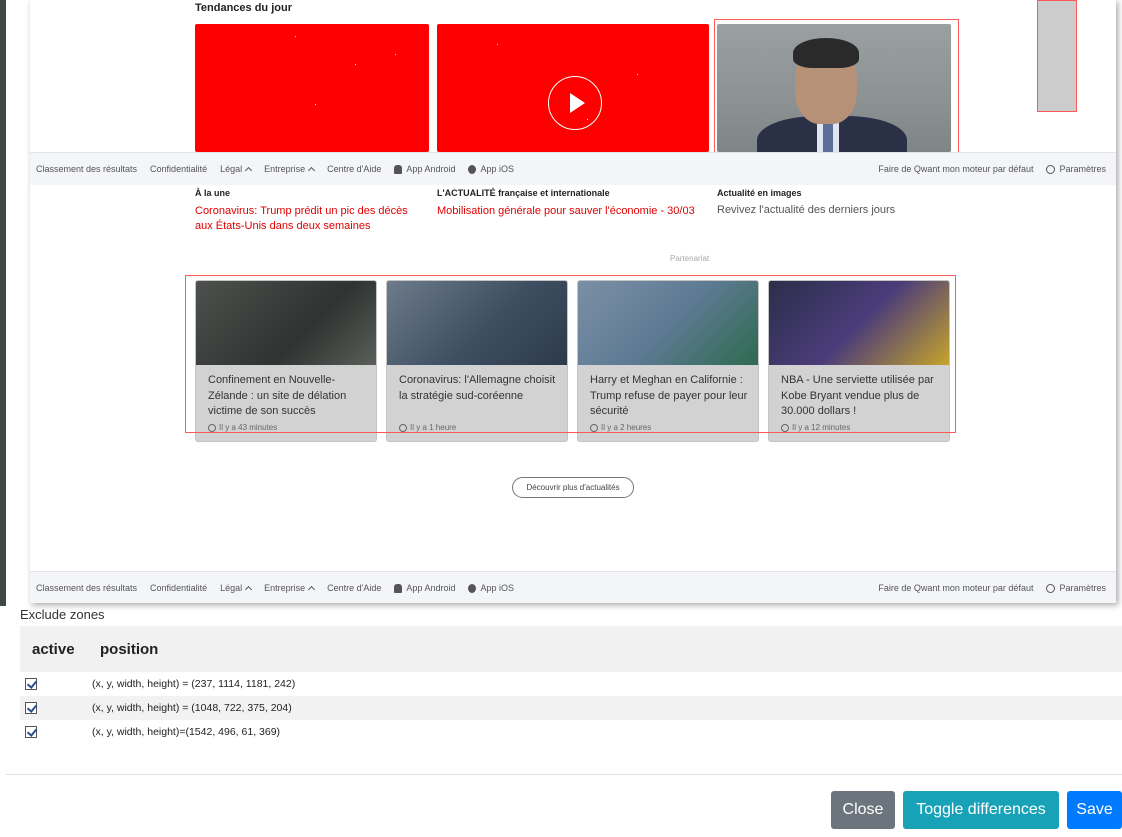 This screenshot has width=1122, height=837. I want to click on headline-col-3-text: Revivez l'actualité des derniers jours, so click(837, 210).